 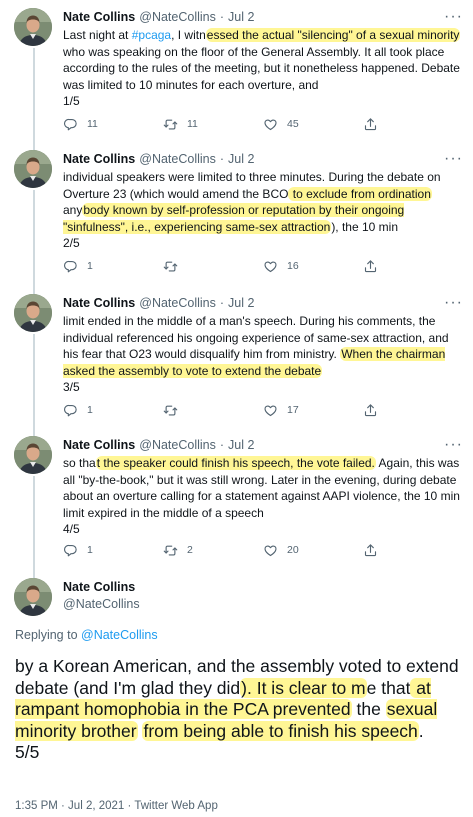 What do you see at coordinates (421, 730) in the screenshot?
I see `text-segment: .` at bounding box center [421, 730].